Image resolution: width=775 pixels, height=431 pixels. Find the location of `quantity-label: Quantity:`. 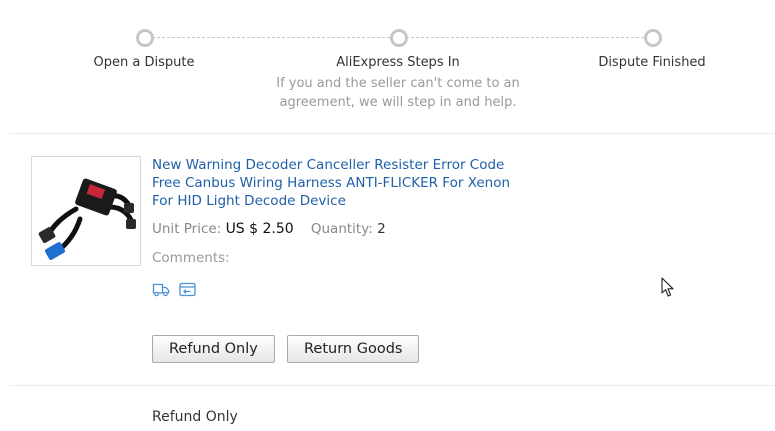

quantity-label: Quantity: is located at coordinates (341, 229).